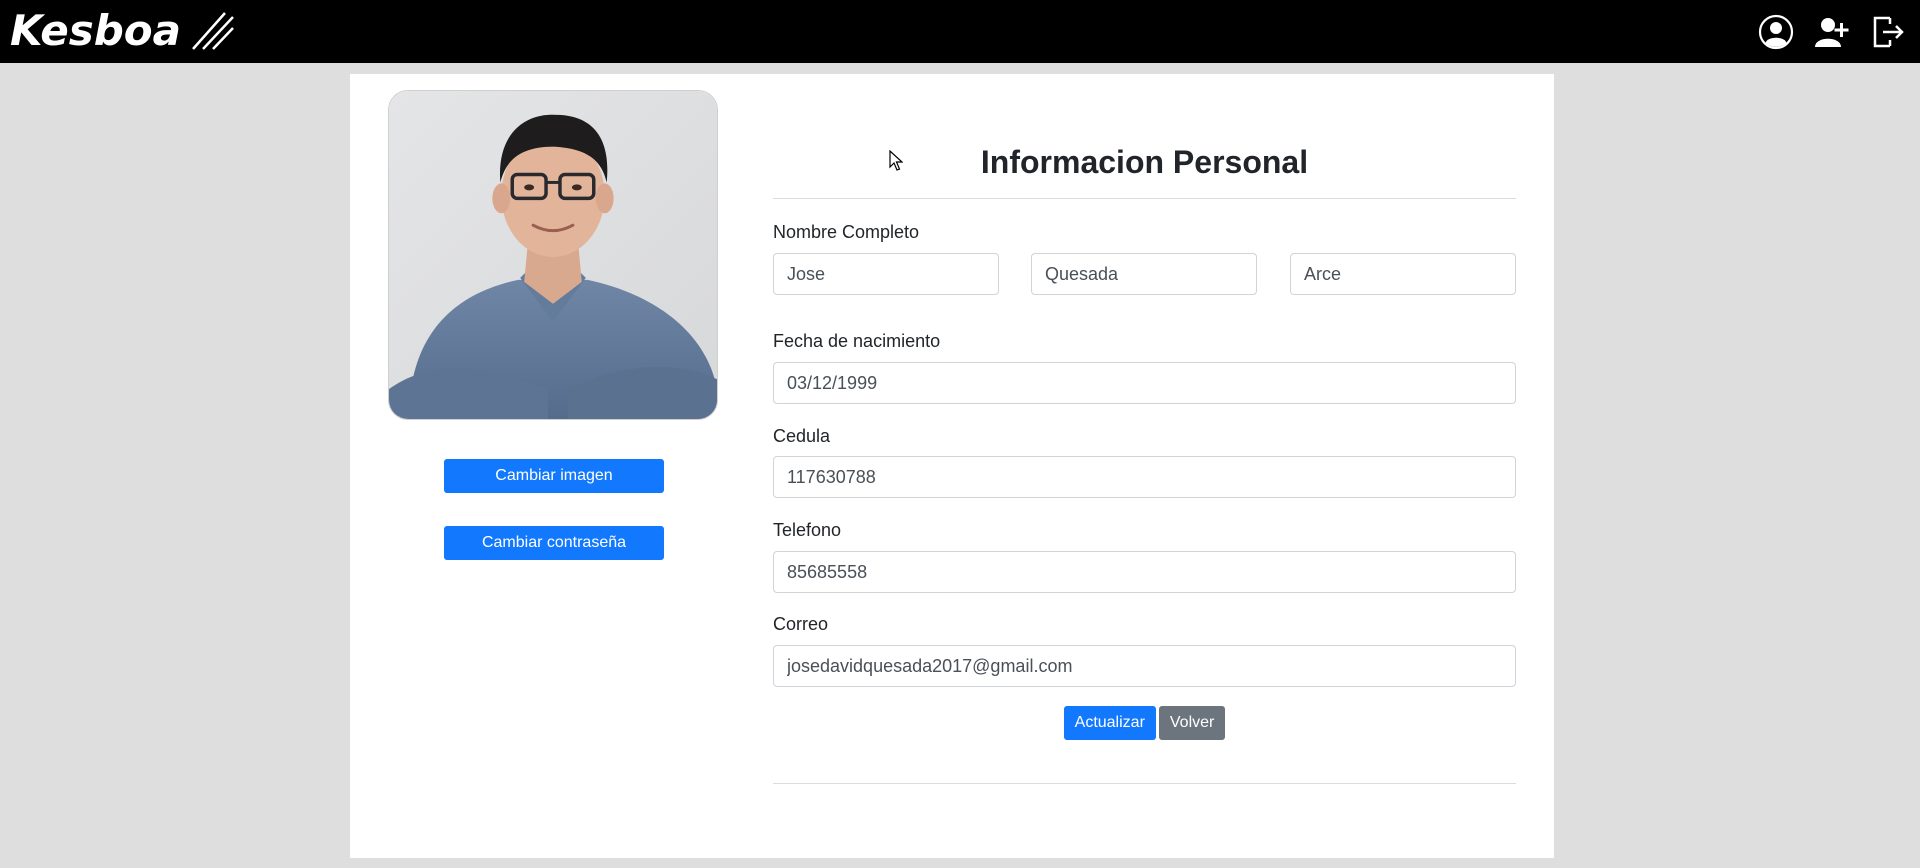 The height and width of the screenshot is (868, 1920). What do you see at coordinates (1109, 723) in the screenshot?
I see `update-button: Actualizar` at bounding box center [1109, 723].